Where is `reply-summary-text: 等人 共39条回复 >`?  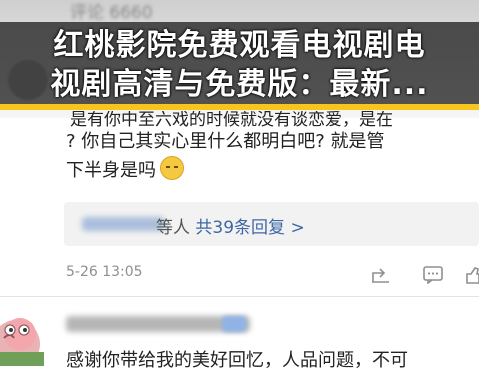 reply-summary-text: 等人 共39条回复 > is located at coordinates (230, 225).